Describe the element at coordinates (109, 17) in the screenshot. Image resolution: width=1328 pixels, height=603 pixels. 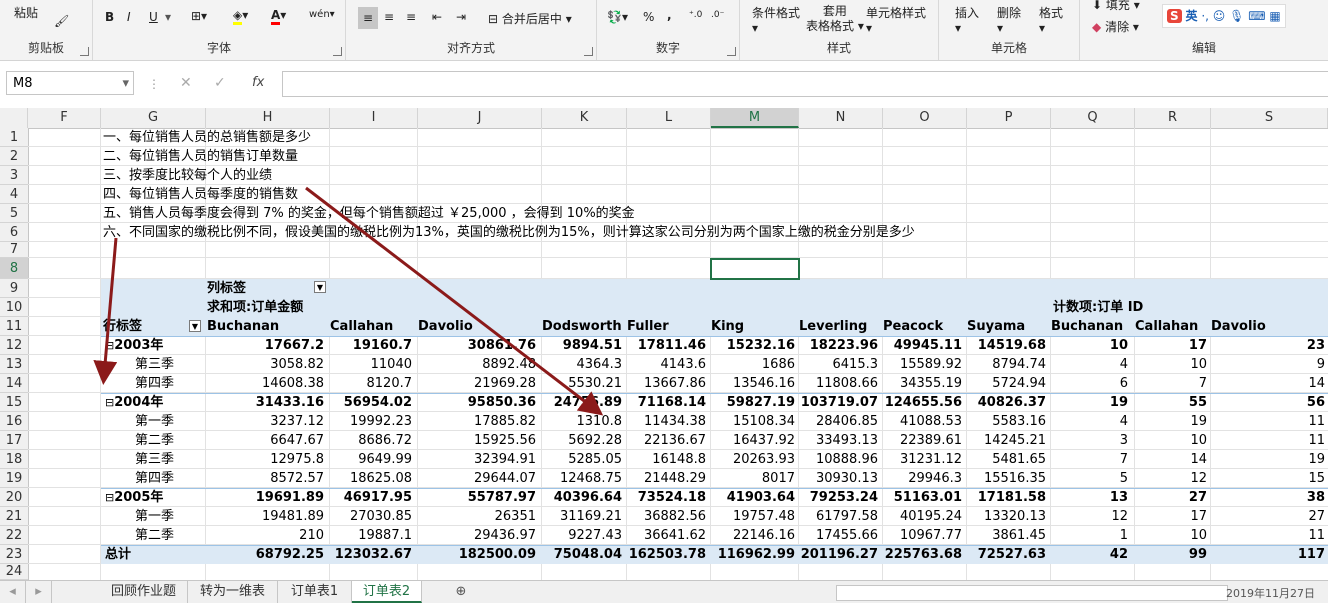
I see `bold-button: B` at that location.